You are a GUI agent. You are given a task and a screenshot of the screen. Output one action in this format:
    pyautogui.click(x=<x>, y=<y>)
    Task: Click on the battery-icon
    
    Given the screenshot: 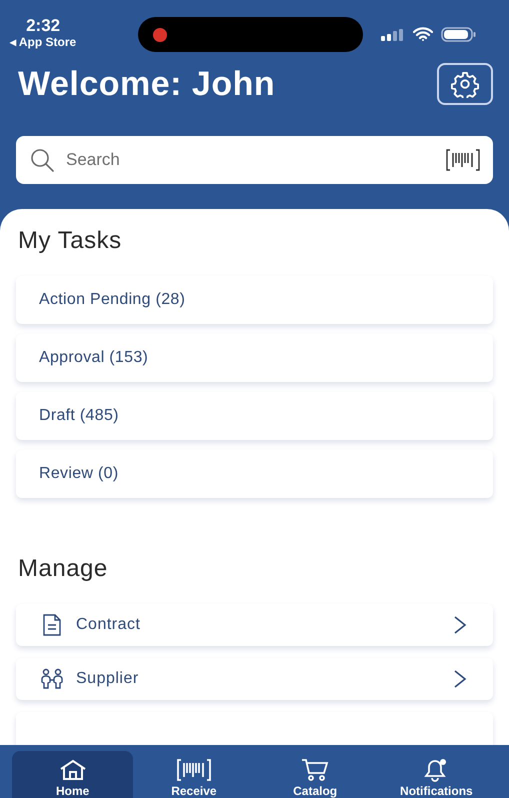 What is the action you would take?
    pyautogui.click(x=459, y=34)
    